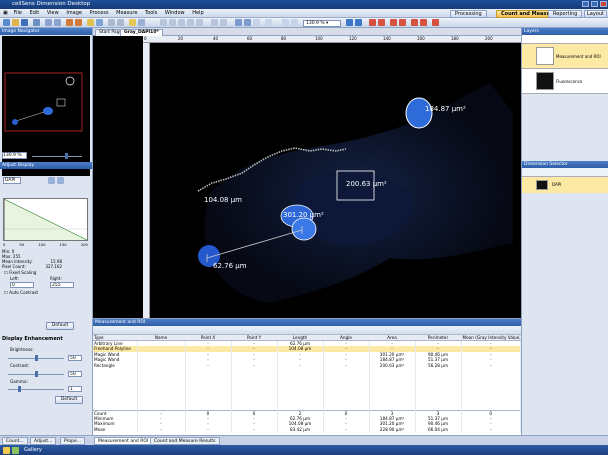 Image resolution: width=608 pixels, height=455 pixels. What do you see at coordinates (565, 164) in the screenshot?
I see `dimension-selector-header: Dimension Selector` at bounding box center [565, 164].